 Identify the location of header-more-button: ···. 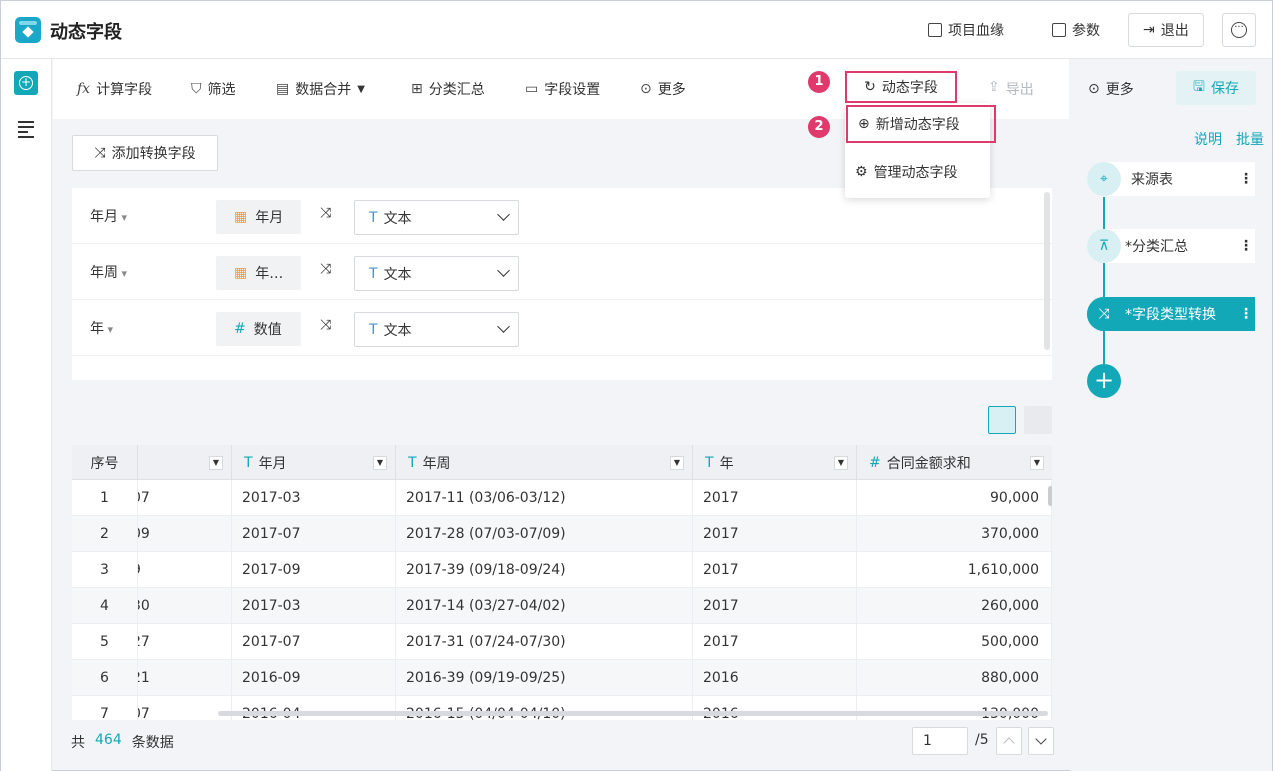
(1239, 30).